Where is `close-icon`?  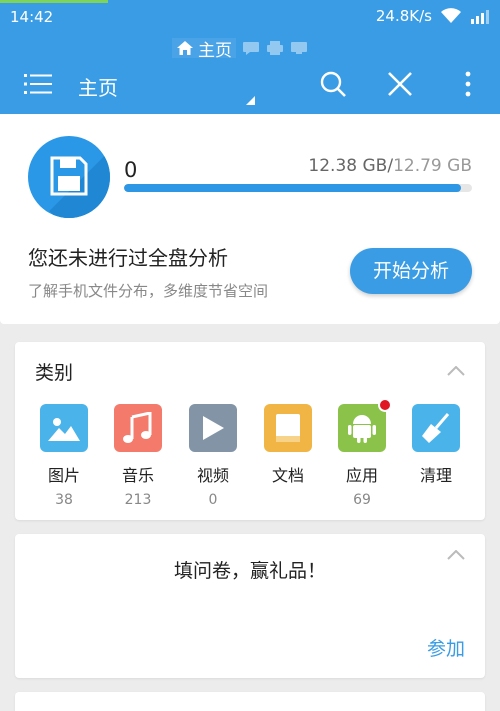 close-icon is located at coordinates (400, 84).